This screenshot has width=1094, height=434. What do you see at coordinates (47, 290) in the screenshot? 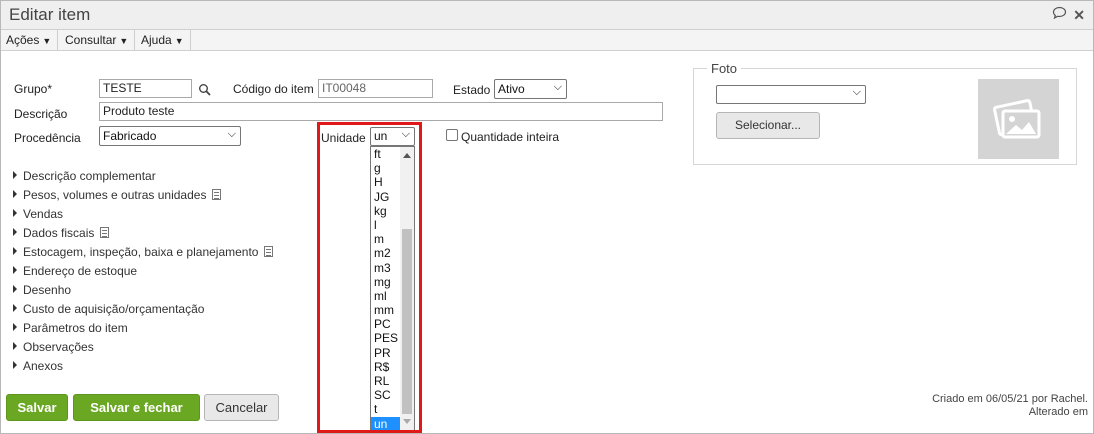
I see `section-label: Desenho` at bounding box center [47, 290].